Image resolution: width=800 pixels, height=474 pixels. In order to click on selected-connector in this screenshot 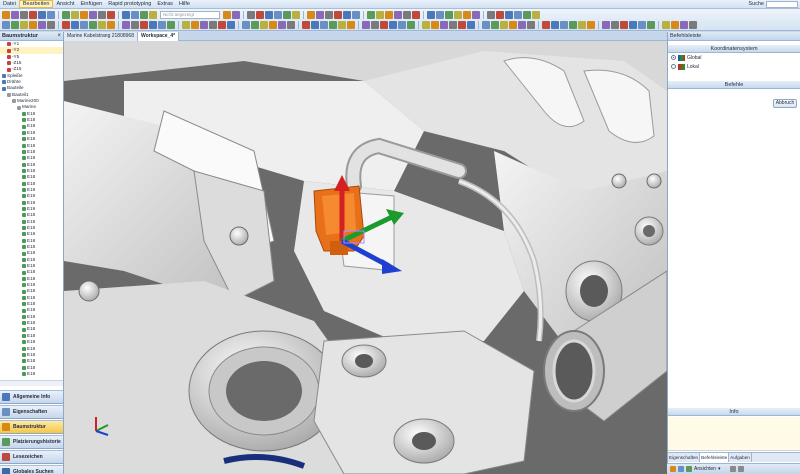, I will do `click(339, 220)`.